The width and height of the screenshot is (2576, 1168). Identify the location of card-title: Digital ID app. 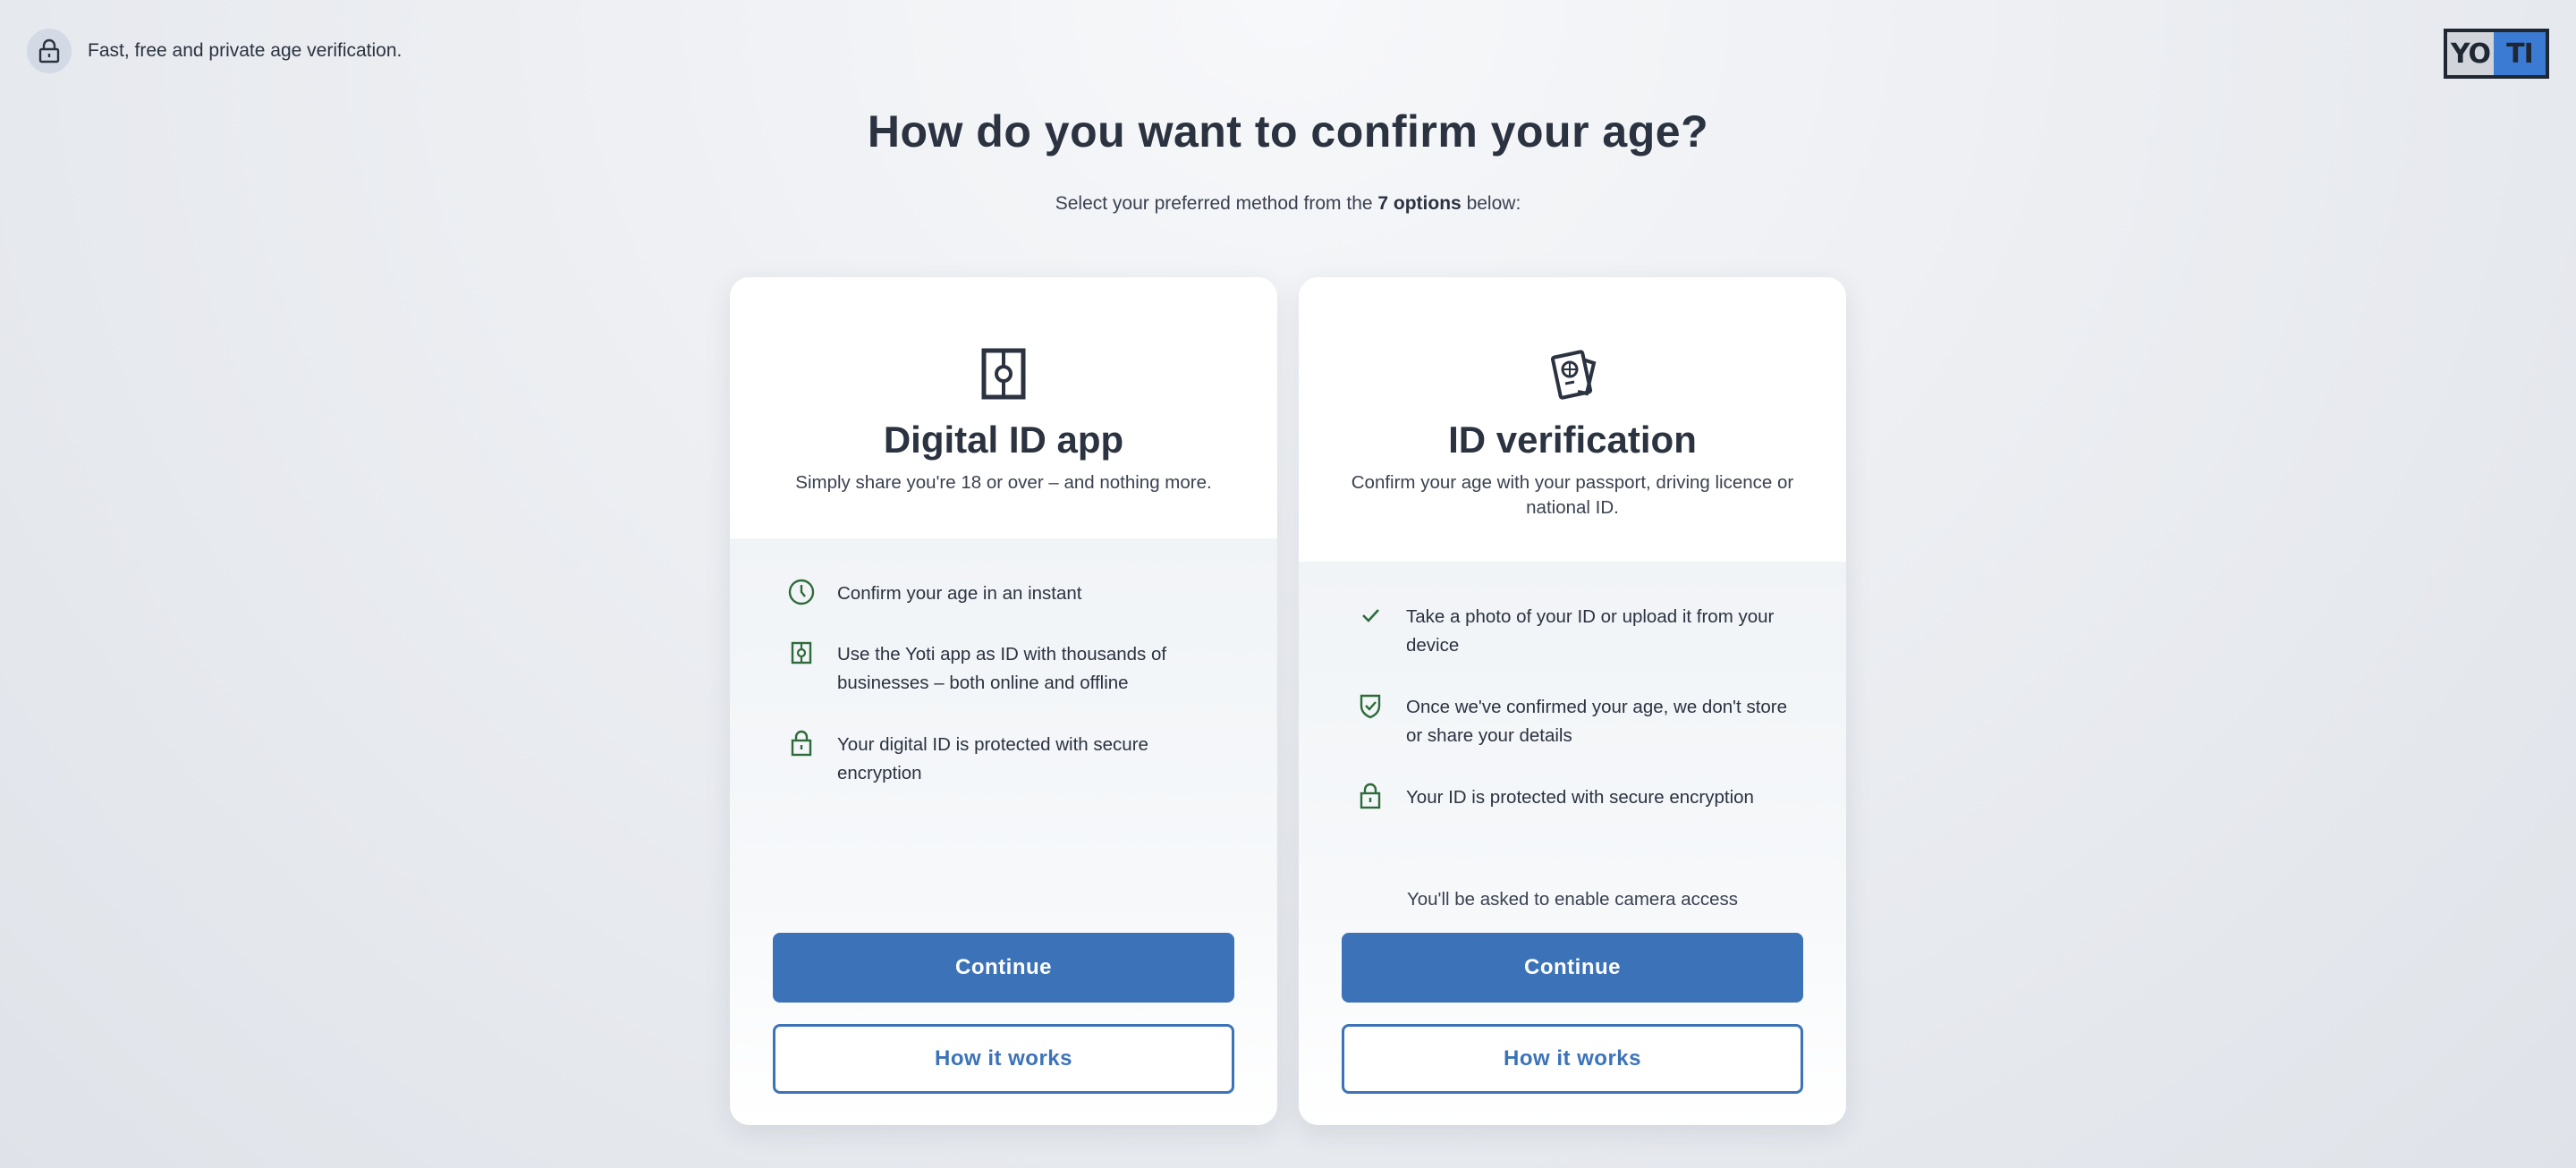
(1003, 440).